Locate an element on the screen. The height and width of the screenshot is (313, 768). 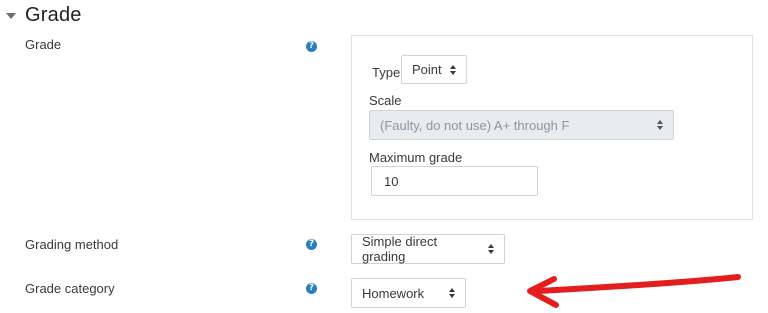
scale-select: (Faulty, do not use) A+ through F is located at coordinates (521, 125).